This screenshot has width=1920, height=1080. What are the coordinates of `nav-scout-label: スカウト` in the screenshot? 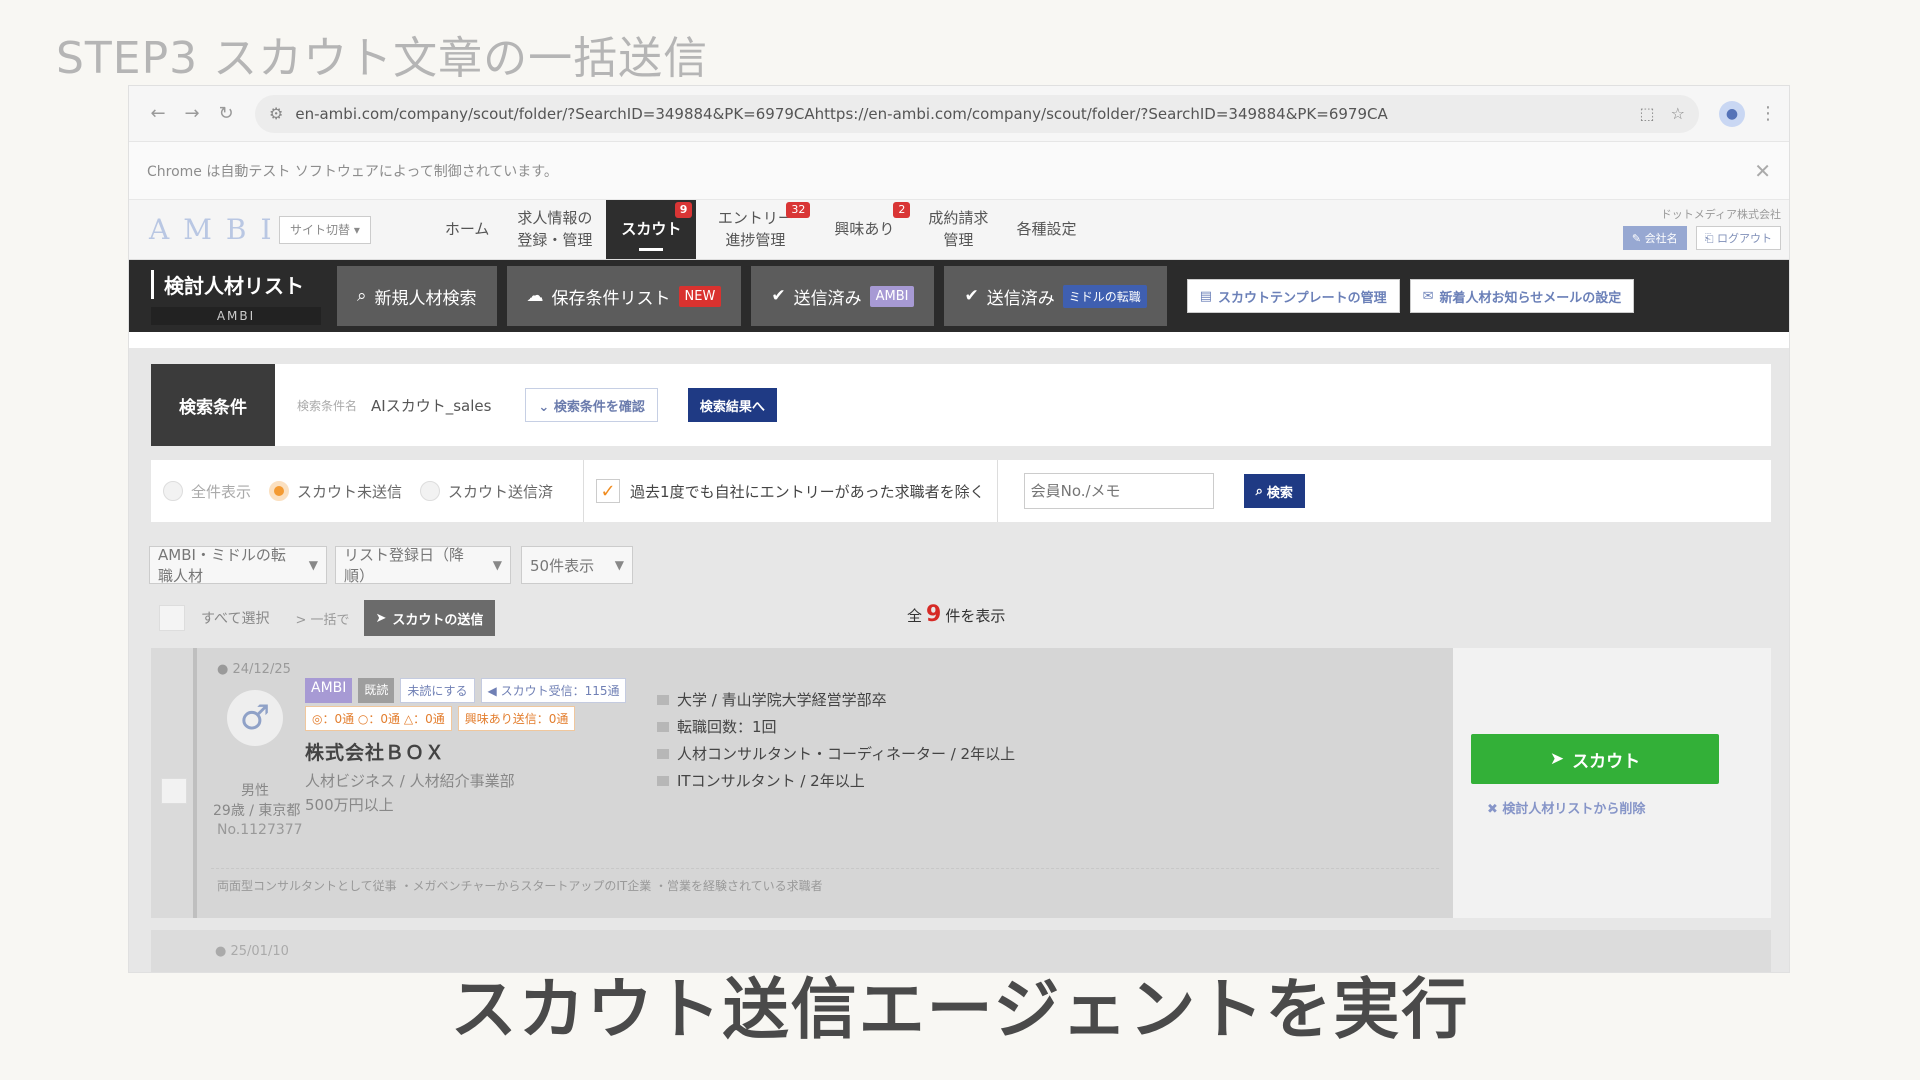 It's located at (651, 228).